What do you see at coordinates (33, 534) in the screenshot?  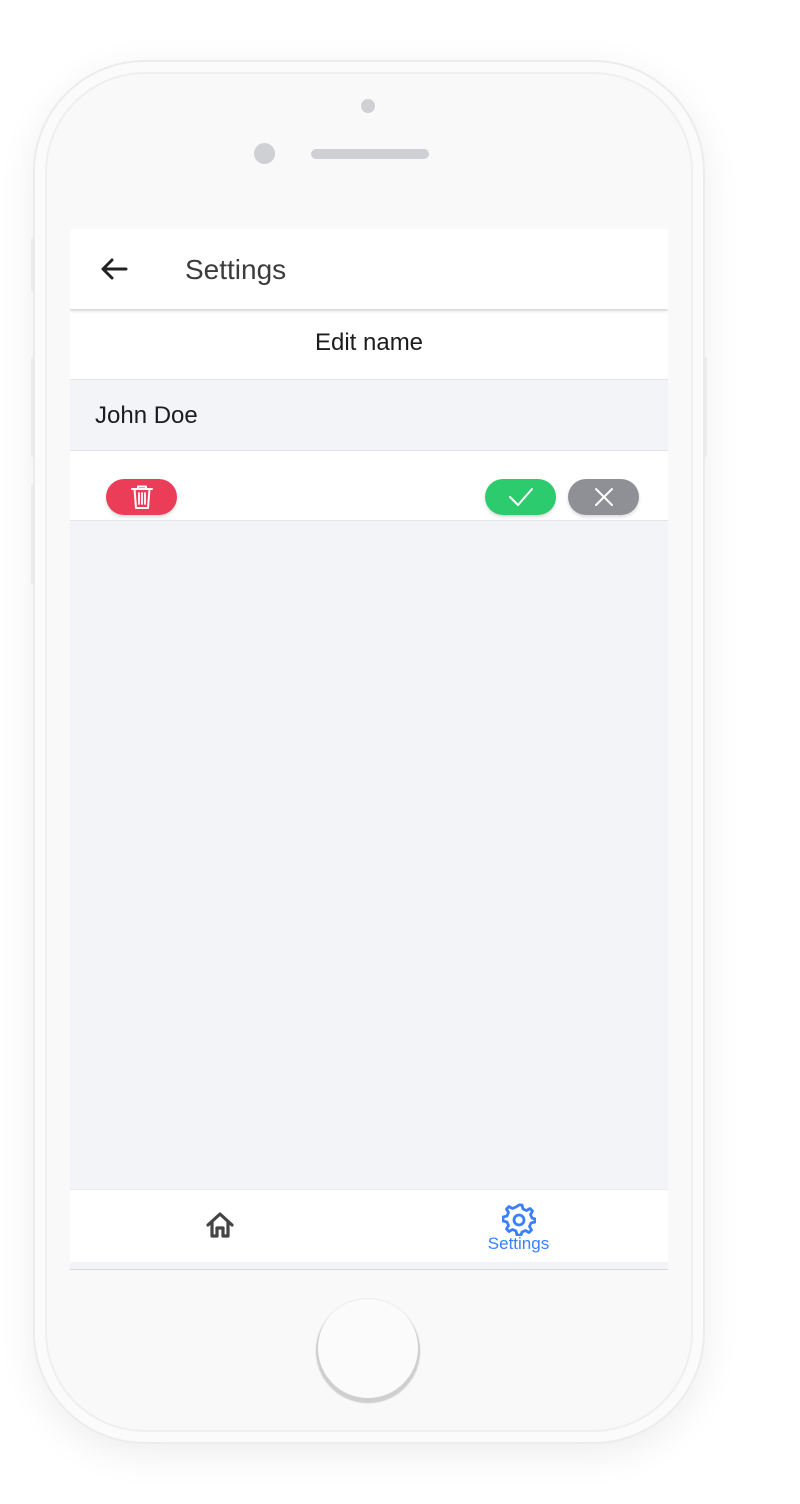 I see `phone-volume-down` at bounding box center [33, 534].